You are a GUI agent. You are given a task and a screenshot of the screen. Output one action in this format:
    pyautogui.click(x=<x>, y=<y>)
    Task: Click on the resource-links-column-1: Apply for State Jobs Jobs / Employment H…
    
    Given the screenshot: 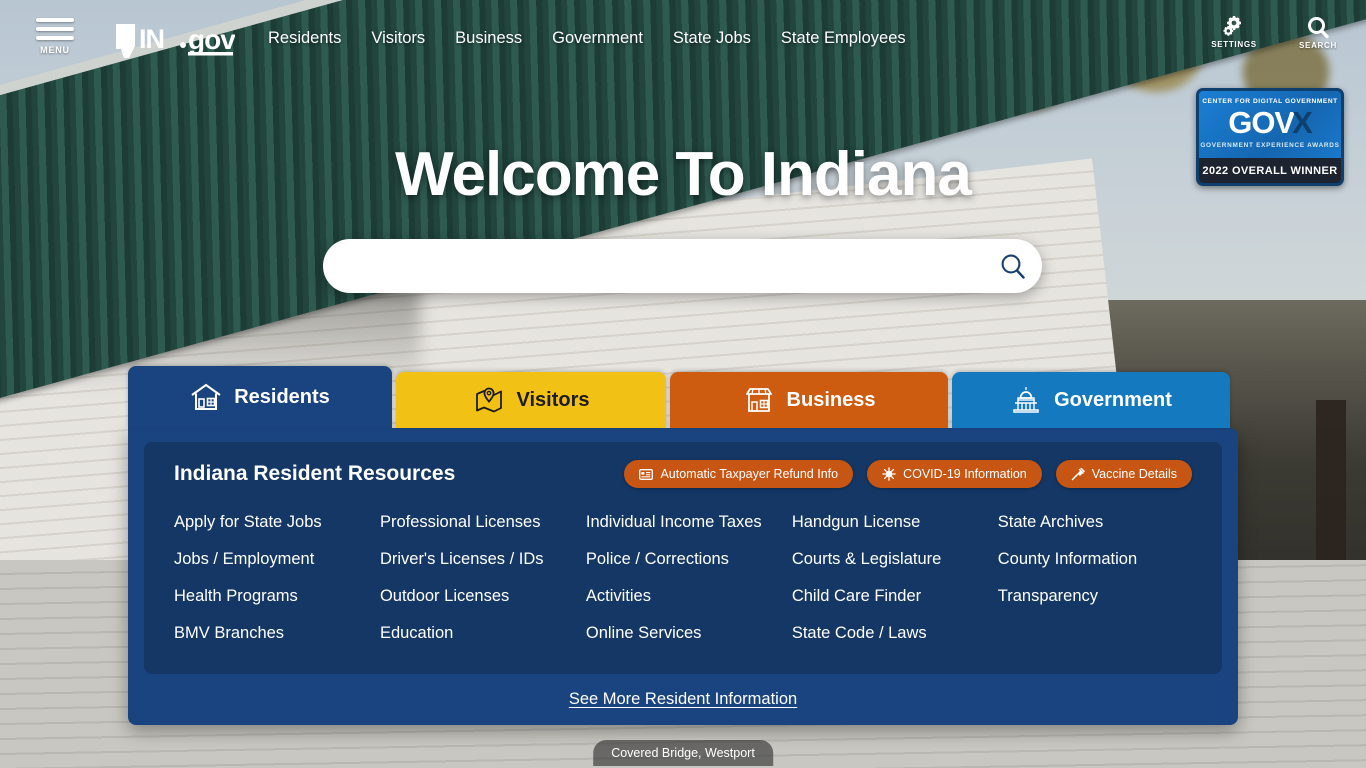 What is the action you would take?
    pyautogui.click(x=277, y=578)
    